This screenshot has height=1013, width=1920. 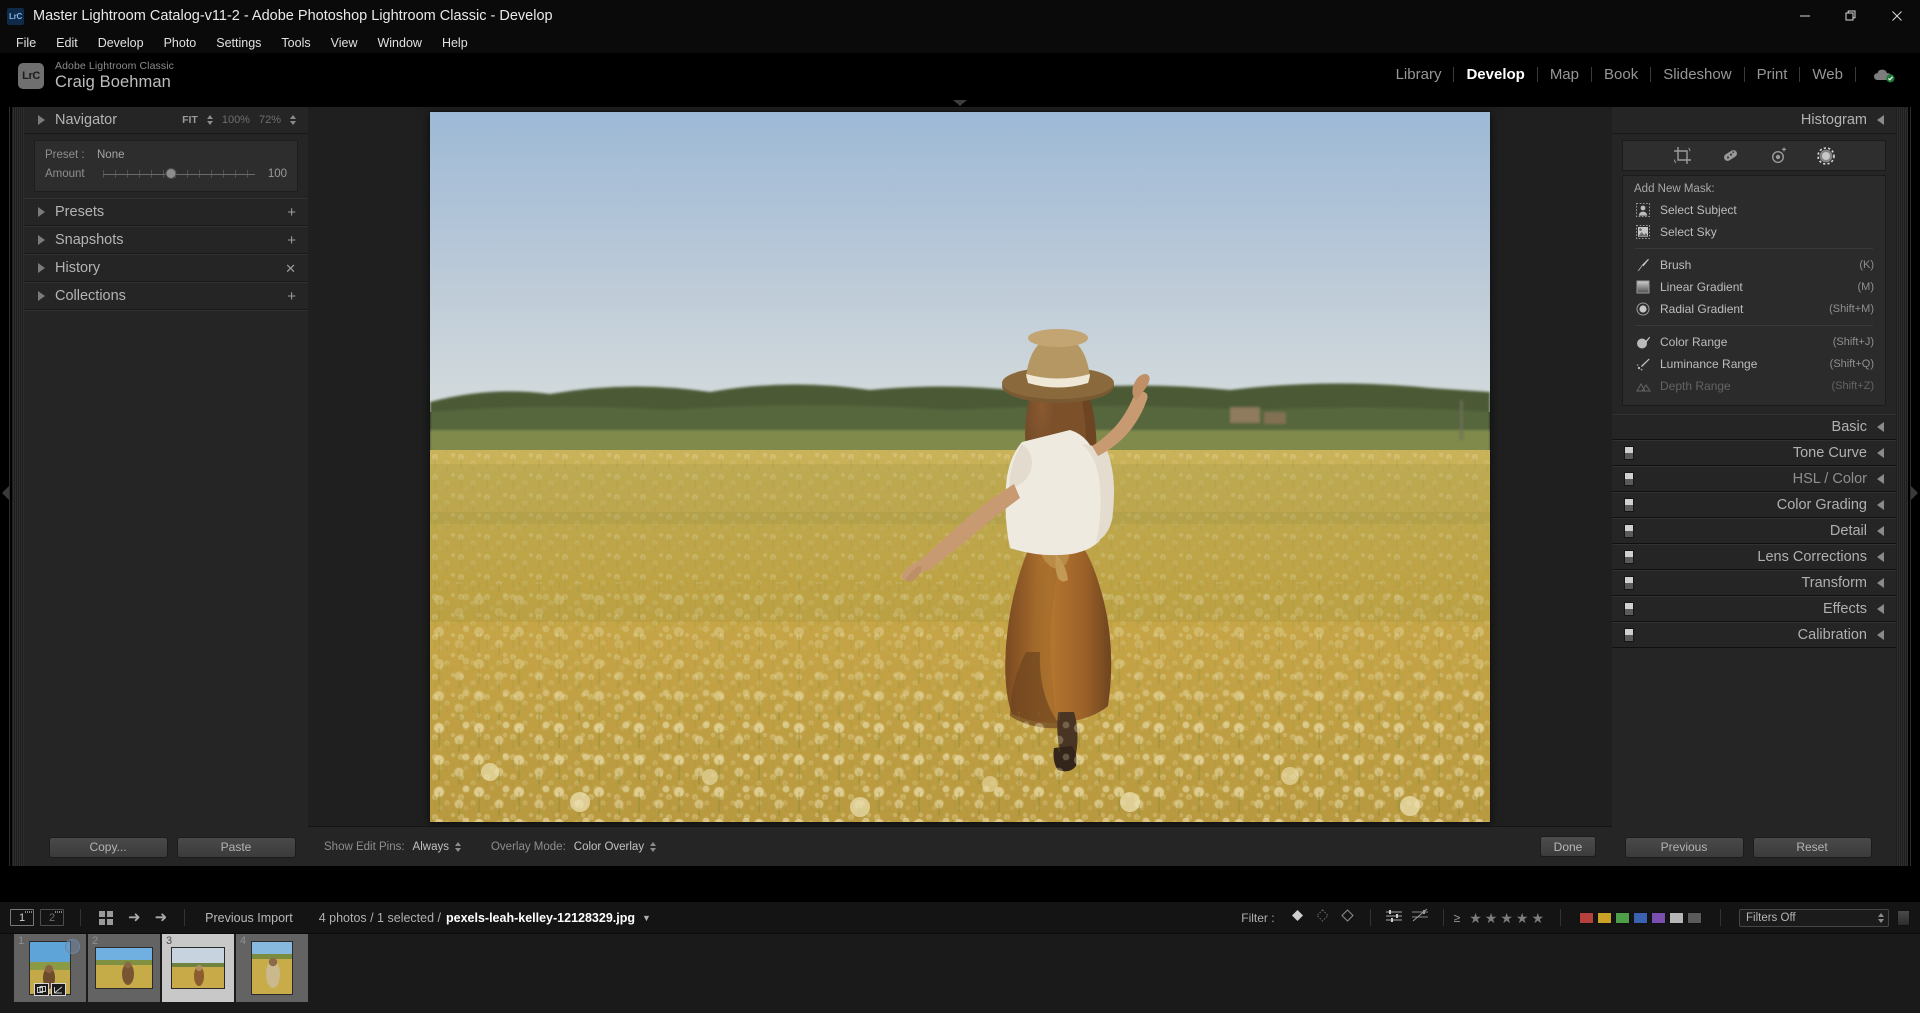 What do you see at coordinates (166, 268) in the screenshot?
I see `sidebar-item-history: History ✕` at bounding box center [166, 268].